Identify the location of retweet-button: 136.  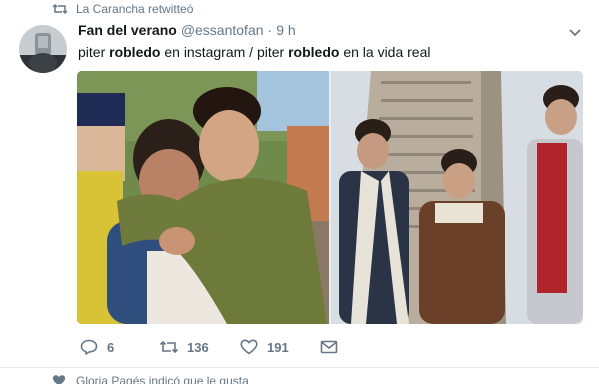
(194, 347).